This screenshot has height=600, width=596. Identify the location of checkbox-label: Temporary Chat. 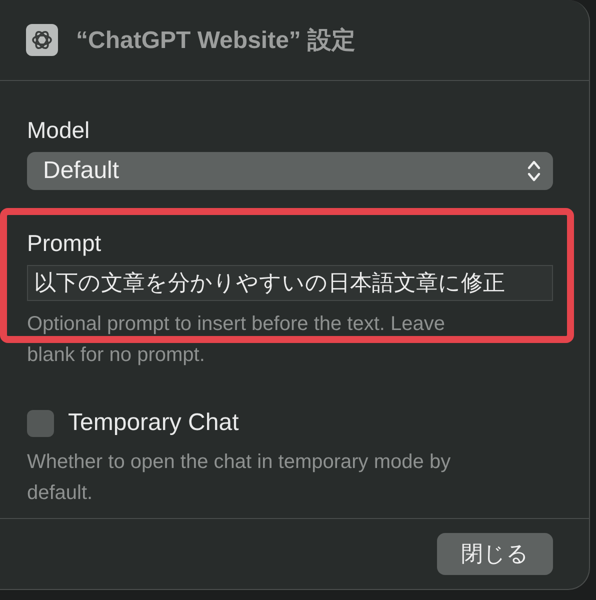
(153, 423).